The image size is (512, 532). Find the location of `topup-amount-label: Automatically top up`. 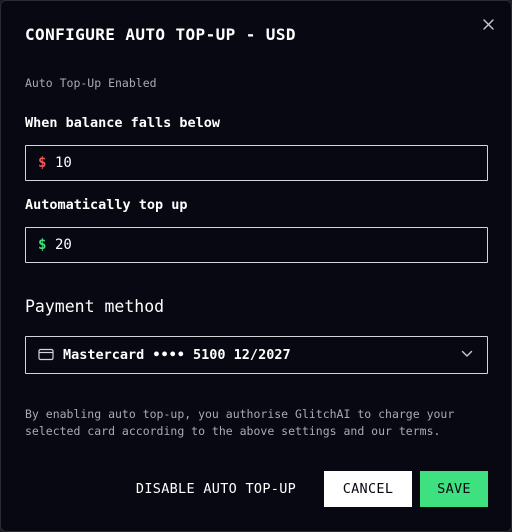

topup-amount-label: Automatically top up is located at coordinates (106, 205).